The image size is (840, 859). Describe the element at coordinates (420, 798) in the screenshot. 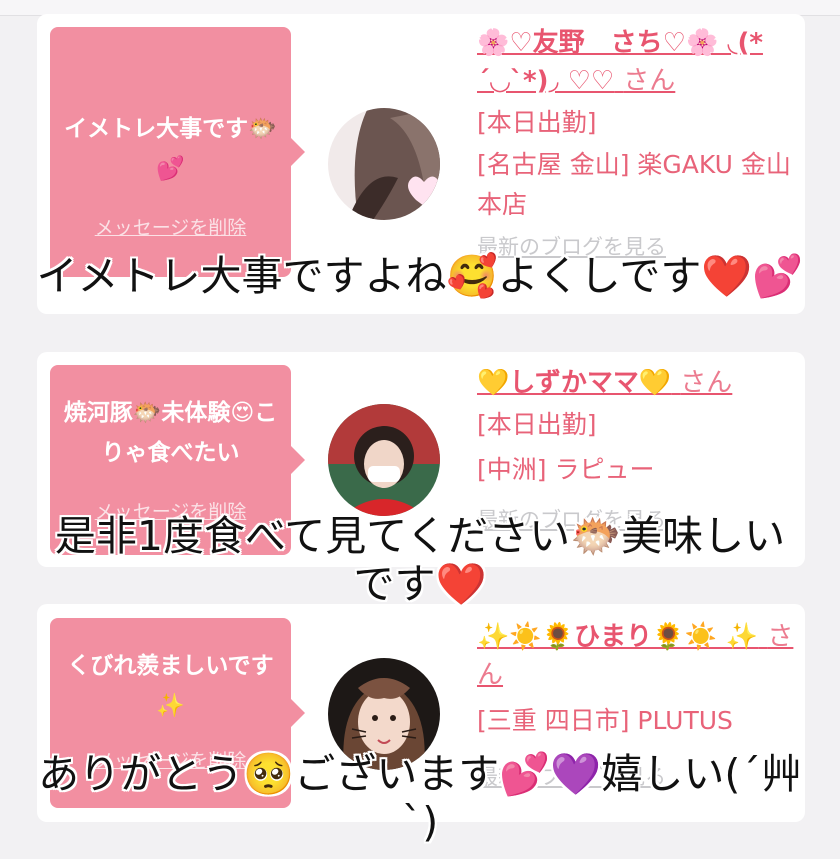

I see `overlay-caption-3: ありがとう🥺ございます💕💜嬉しい(´艸 `)` at that location.